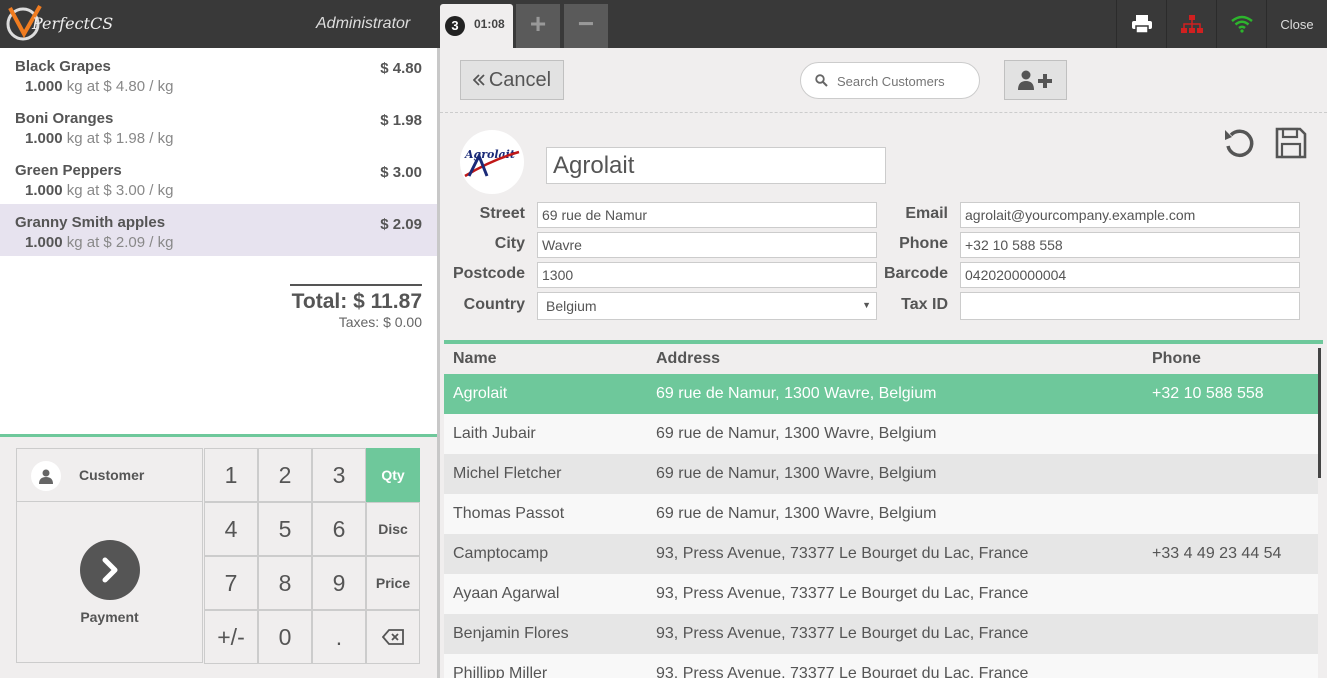  I want to click on add-order-button: +, so click(538, 26).